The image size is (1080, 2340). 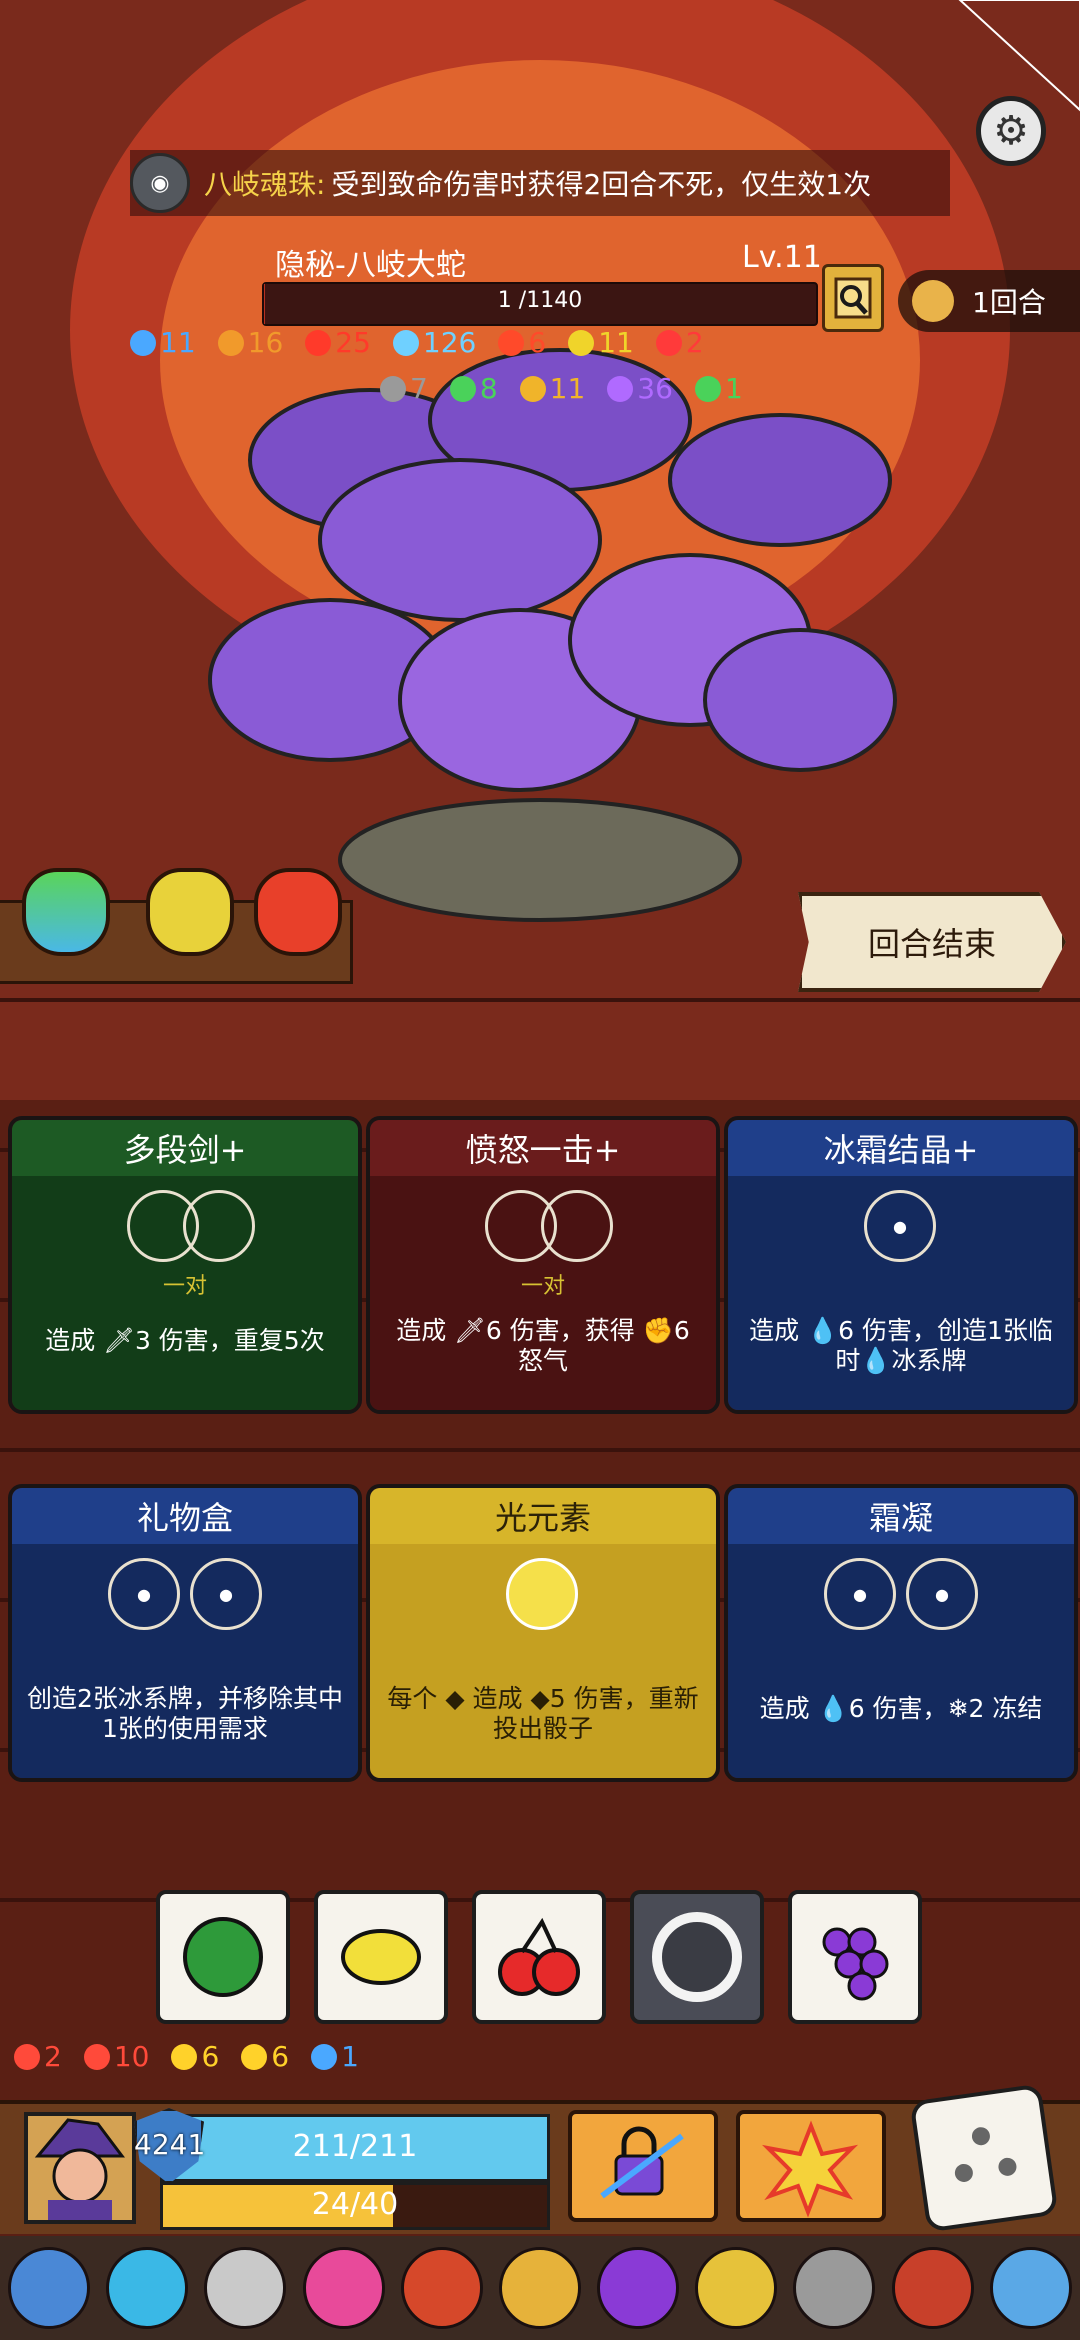 I want to click on status-effect: 16, so click(x=250, y=342).